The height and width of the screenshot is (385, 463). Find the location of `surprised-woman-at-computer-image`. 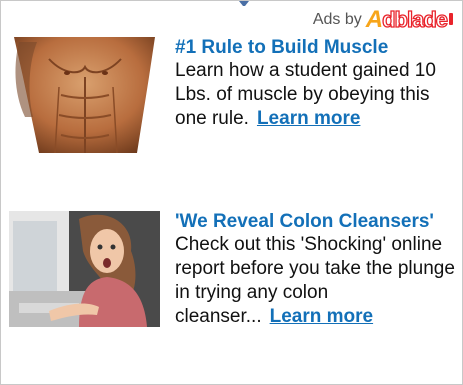

surprised-woman-at-computer-image is located at coordinates (84, 269).